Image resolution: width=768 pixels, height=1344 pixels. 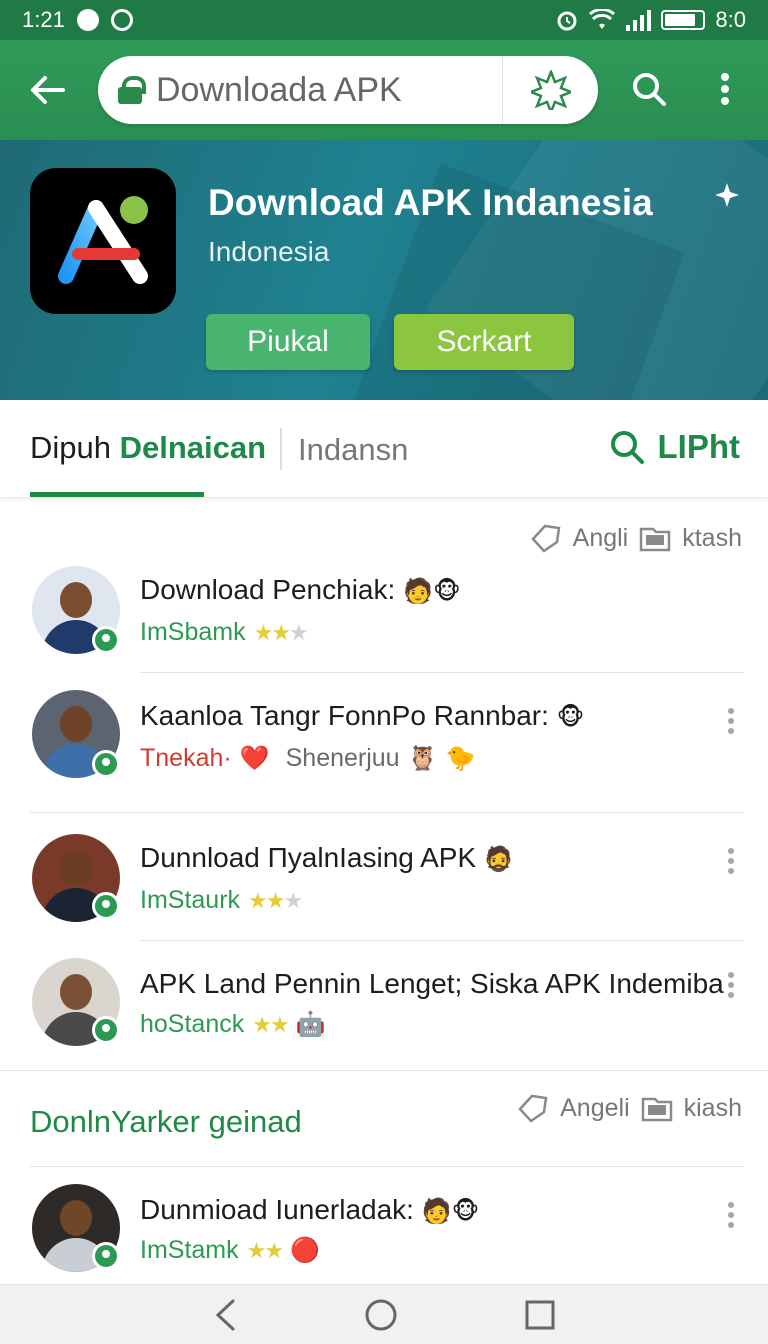 What do you see at coordinates (460, 758) in the screenshot?
I see `chick-icon: 🐤` at bounding box center [460, 758].